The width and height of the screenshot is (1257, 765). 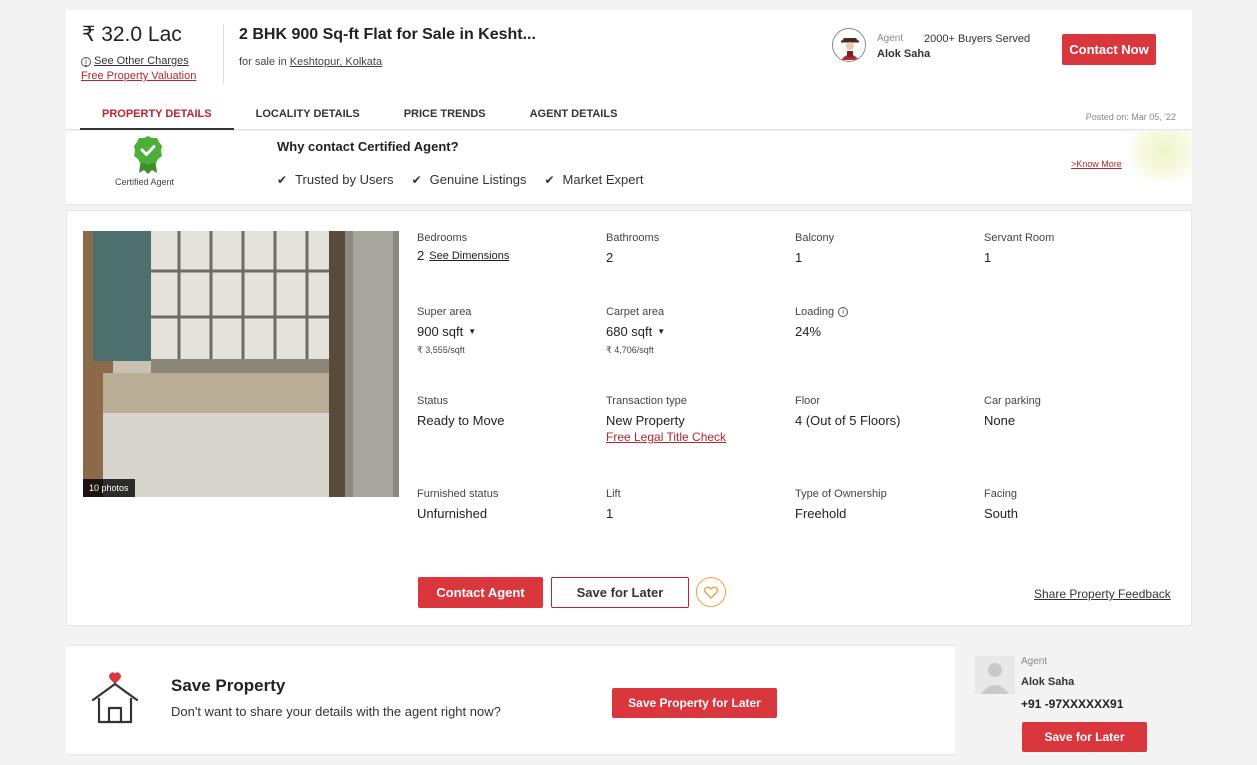 I want to click on attr-floor: Floor 4 (Out of 5 Floors), so click(x=885, y=411).